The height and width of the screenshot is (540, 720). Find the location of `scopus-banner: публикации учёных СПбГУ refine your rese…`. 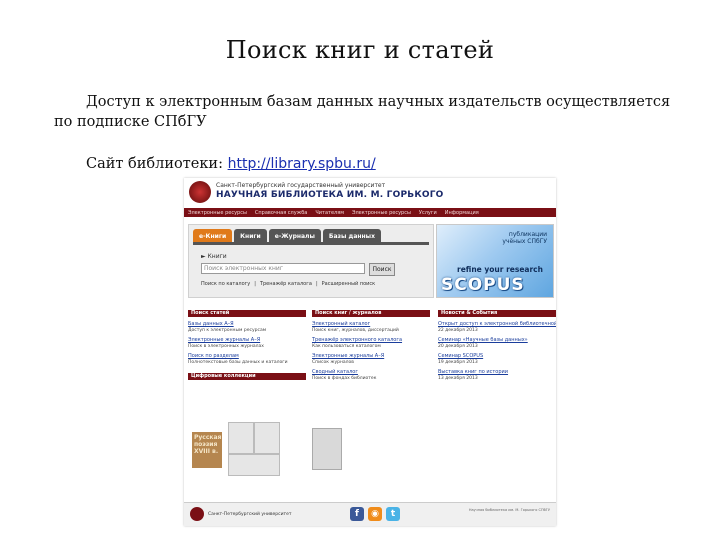

scopus-banner: публикации учёных СПбГУ refine your rese… is located at coordinates (495, 261).